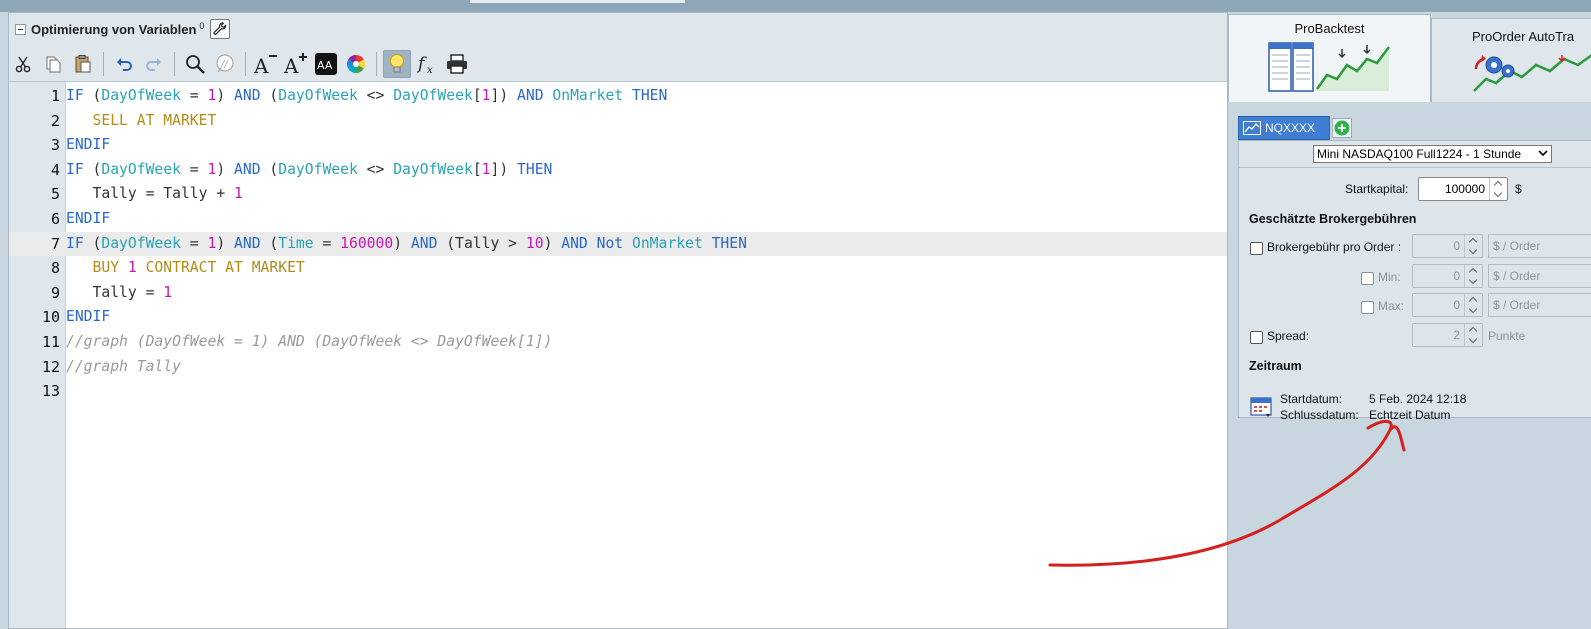 Image resolution: width=1591 pixels, height=629 pixels. I want to click on code-line: 3 ENDIF, so click(621, 145).